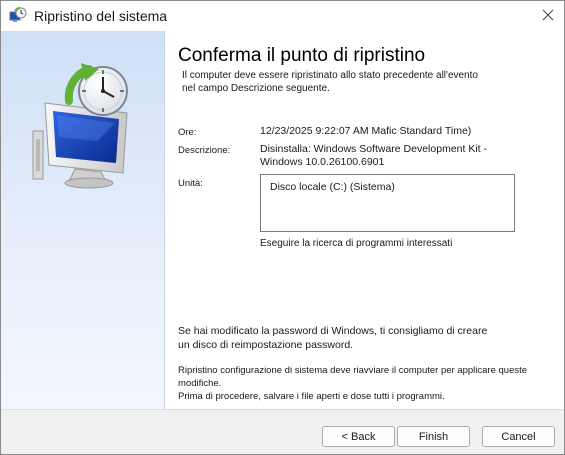 The width and height of the screenshot is (565, 455). Describe the element at coordinates (282, 16) in the screenshot. I see `title-bar: Ripristino del sistema` at that location.